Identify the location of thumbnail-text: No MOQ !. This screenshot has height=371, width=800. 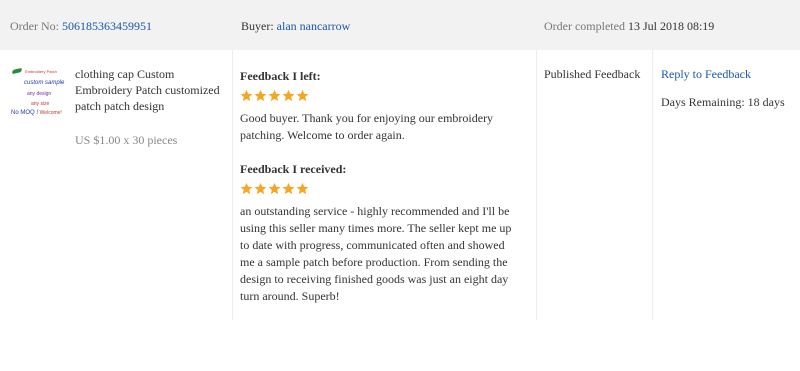
(25, 113).